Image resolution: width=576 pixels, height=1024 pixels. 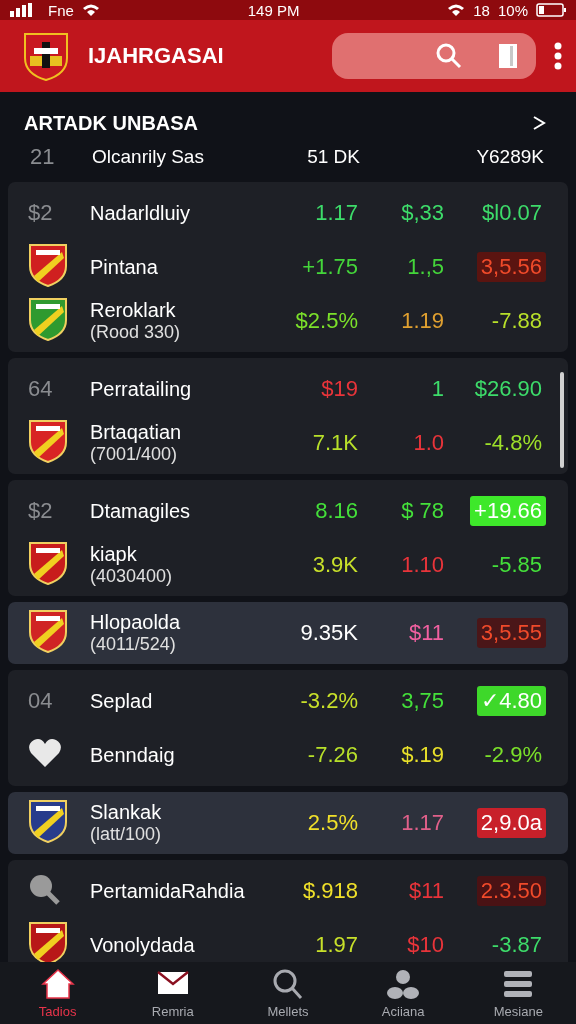 I want to click on value-text: 3,75, so click(x=422, y=701).